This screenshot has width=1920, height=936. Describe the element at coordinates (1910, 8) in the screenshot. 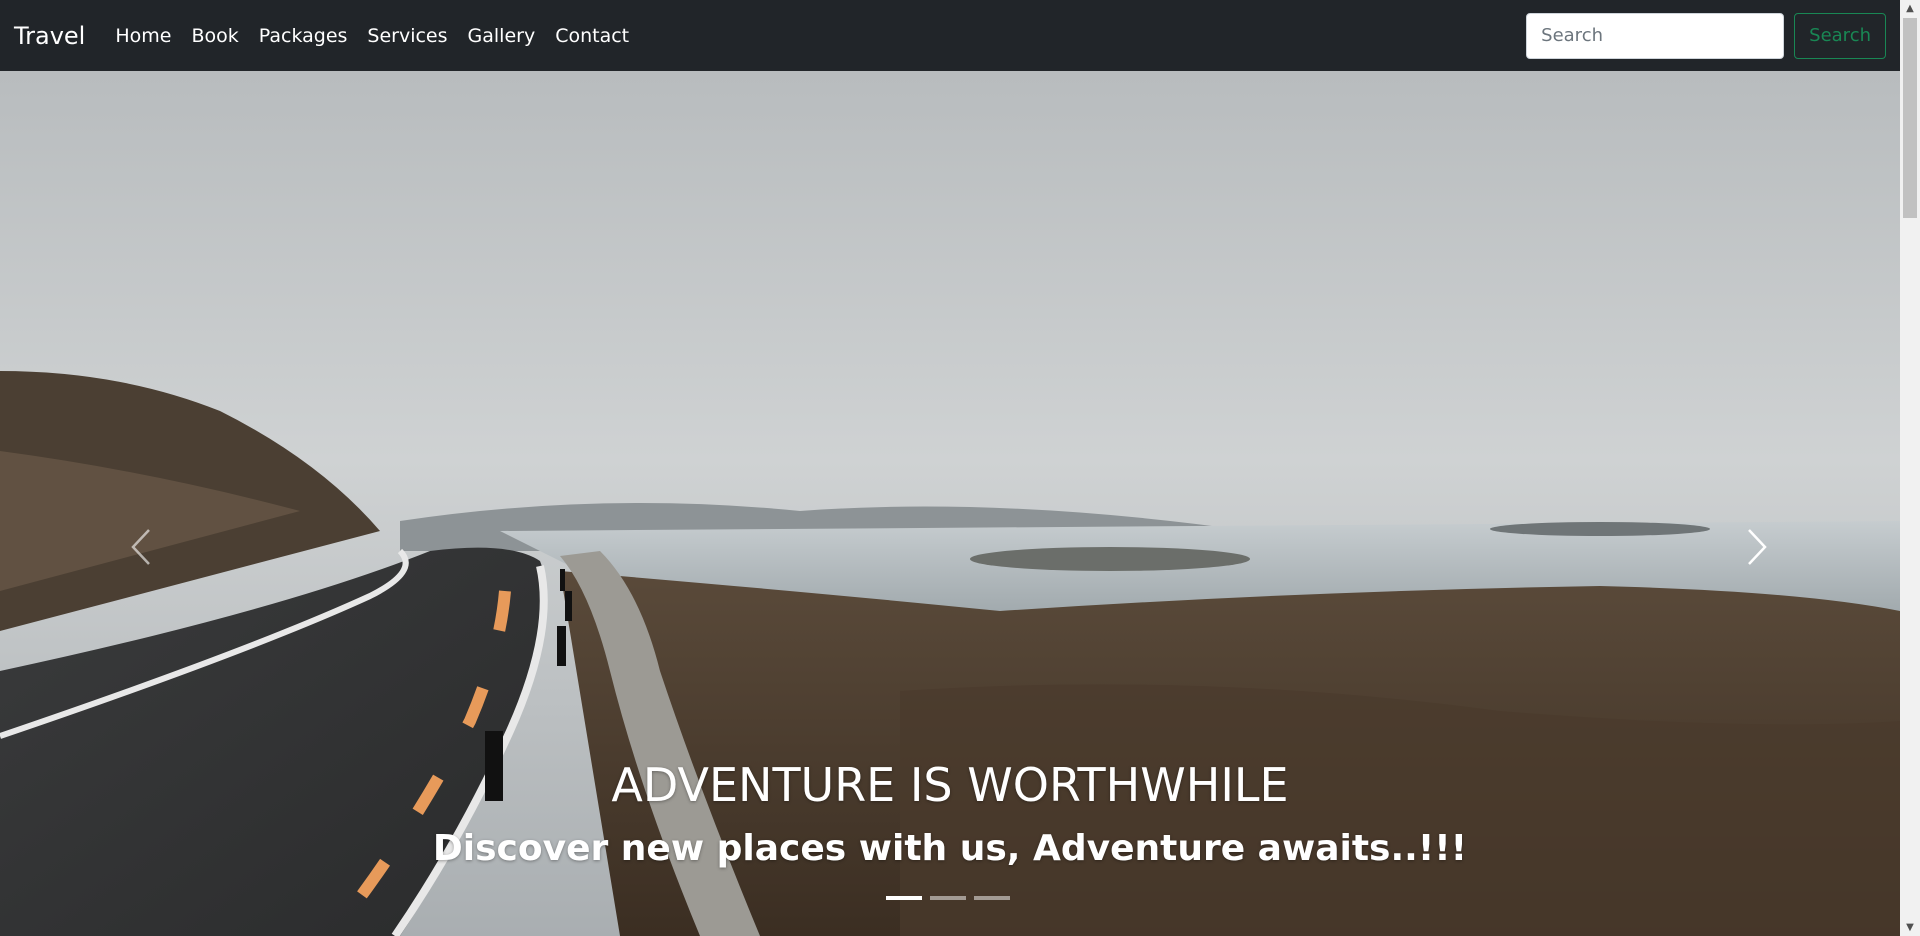

I see `scroll-up-arrow-icon: ▲` at that location.